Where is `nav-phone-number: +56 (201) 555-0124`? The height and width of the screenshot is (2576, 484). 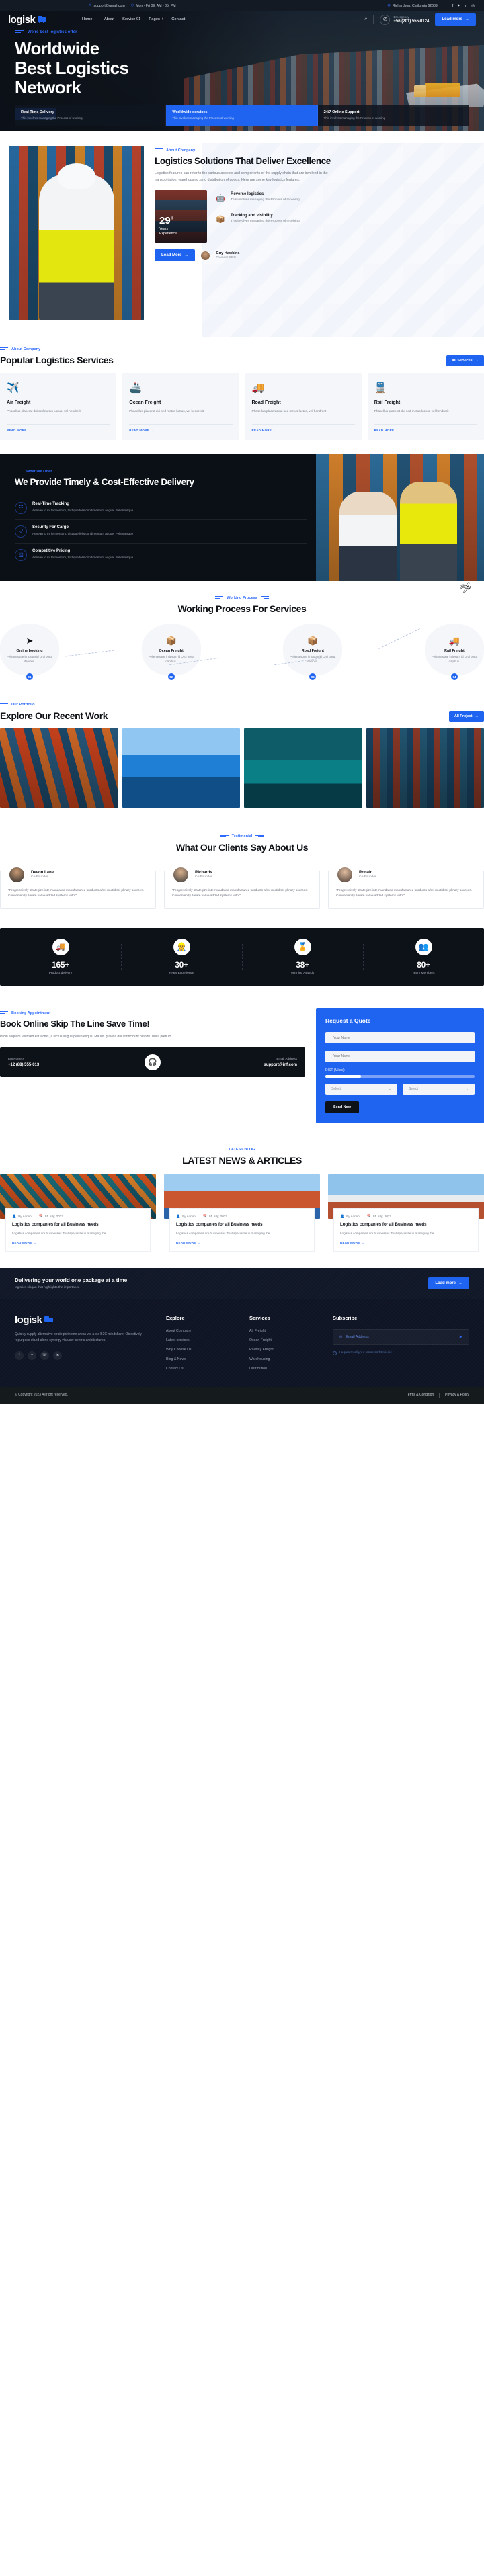 nav-phone-number: +56 (201) 555-0124 is located at coordinates (412, 21).